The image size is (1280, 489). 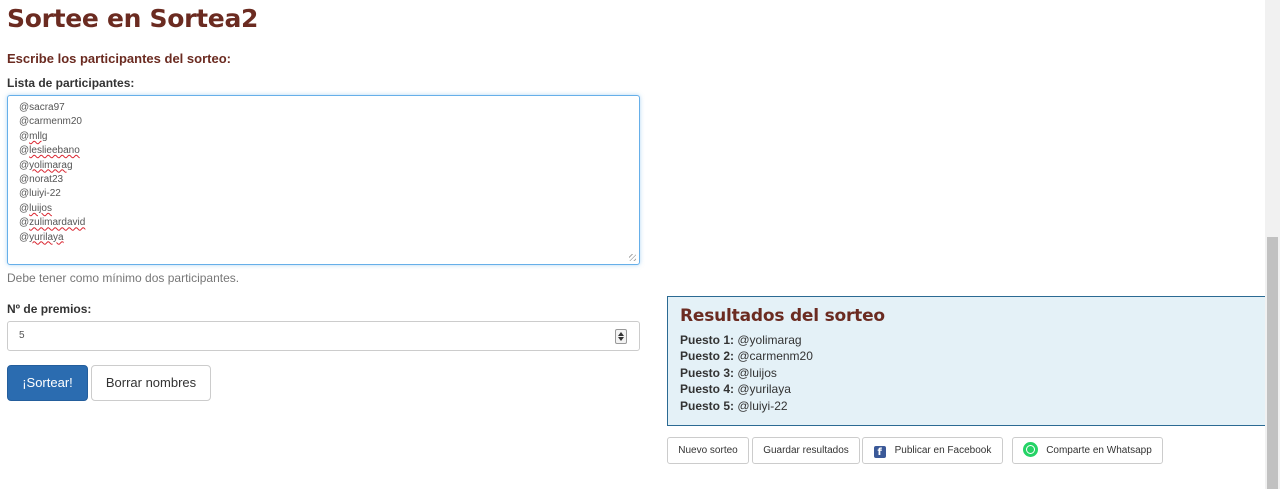 I want to click on result-name: @yolimarag, so click(x=769, y=340).